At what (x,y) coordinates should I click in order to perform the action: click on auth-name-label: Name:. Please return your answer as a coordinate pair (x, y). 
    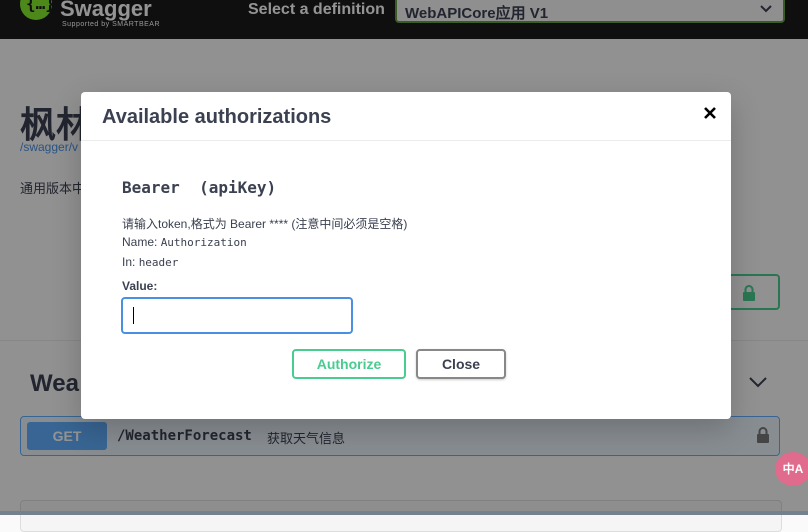
    Looking at the image, I should click on (140, 242).